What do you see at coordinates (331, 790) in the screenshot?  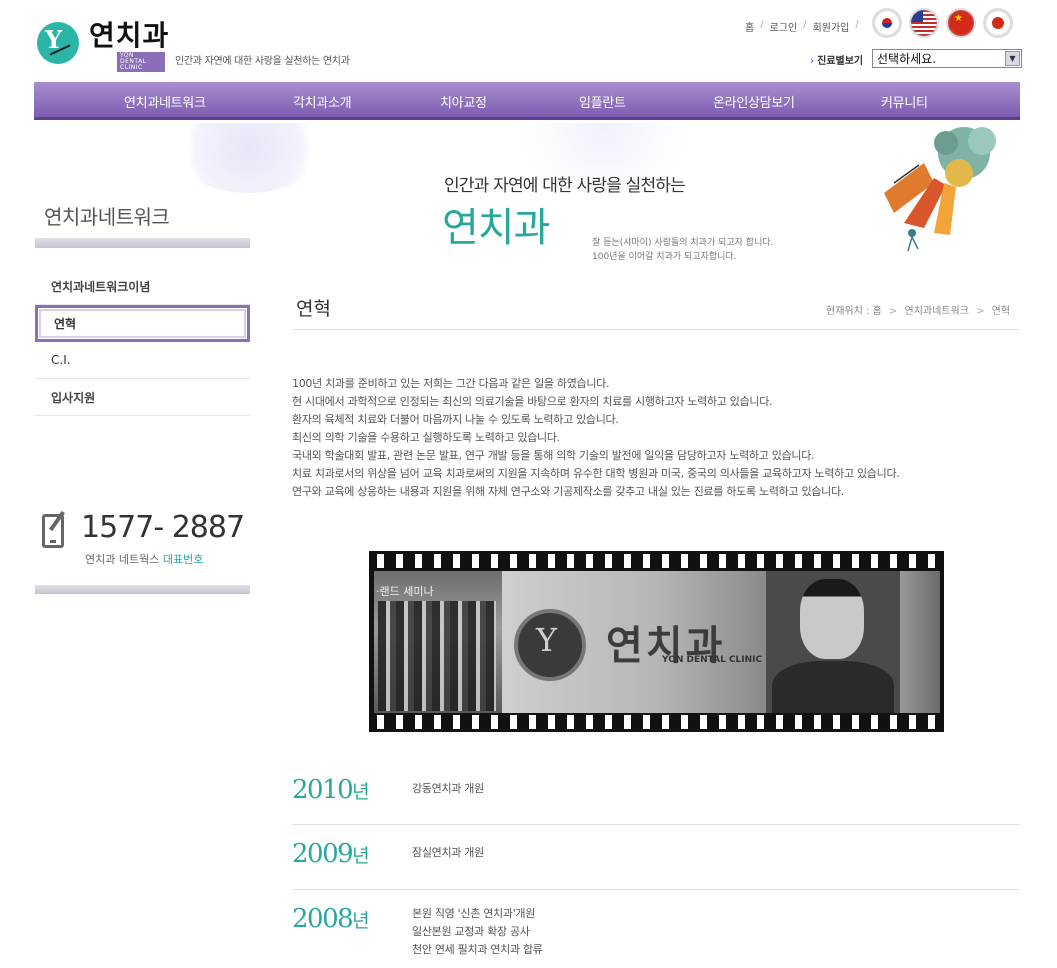 I see `history-year: 2010년` at bounding box center [331, 790].